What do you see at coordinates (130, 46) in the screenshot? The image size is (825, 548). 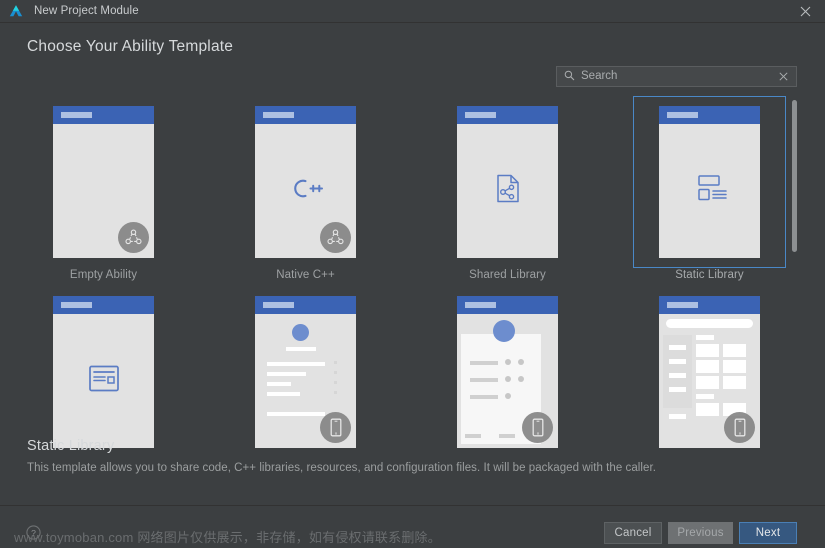 I see `page-title: Choose Your Ability Template` at bounding box center [130, 46].